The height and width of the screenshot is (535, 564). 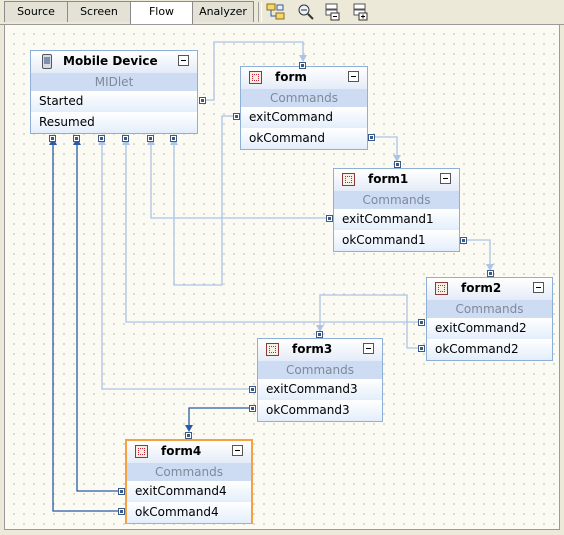 I want to click on form4-exit-command-row: exitCommand4, so click(x=189, y=491).